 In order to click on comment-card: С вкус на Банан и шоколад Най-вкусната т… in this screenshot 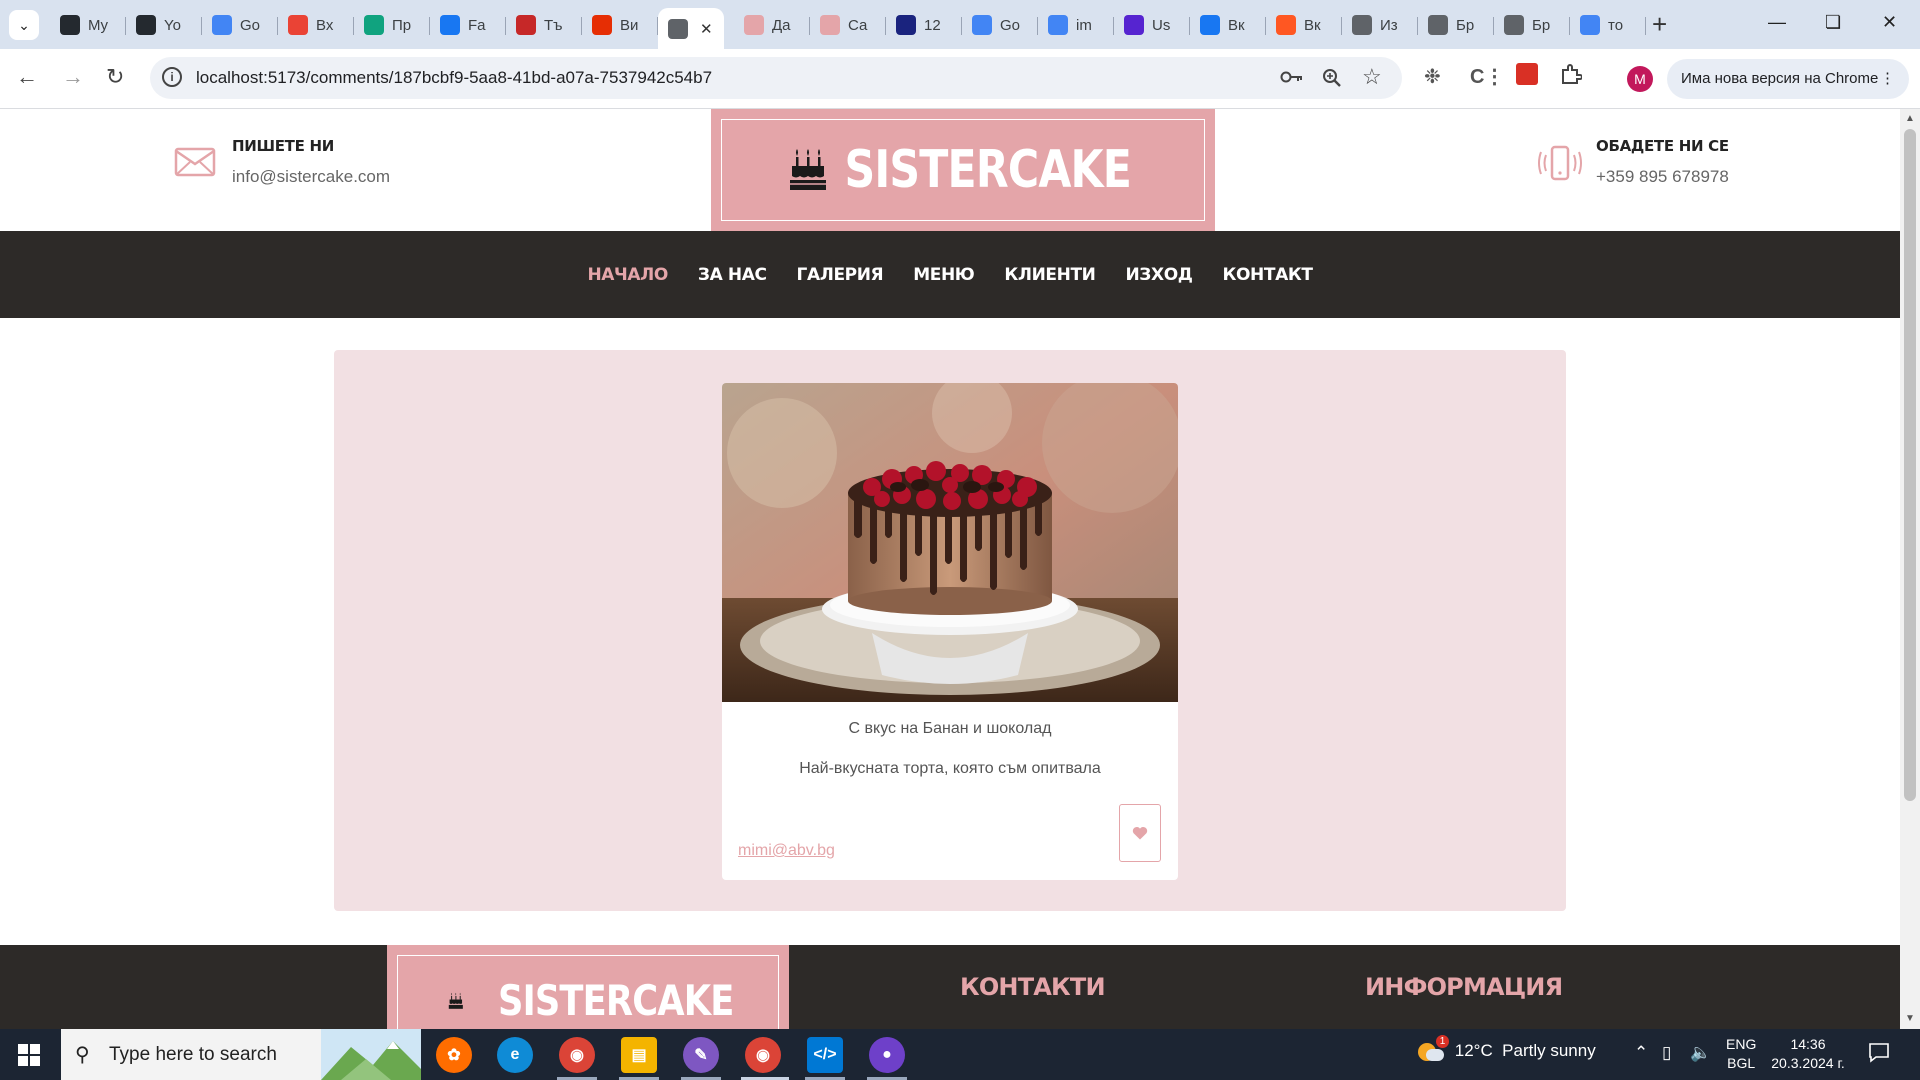, I will do `click(950, 631)`.